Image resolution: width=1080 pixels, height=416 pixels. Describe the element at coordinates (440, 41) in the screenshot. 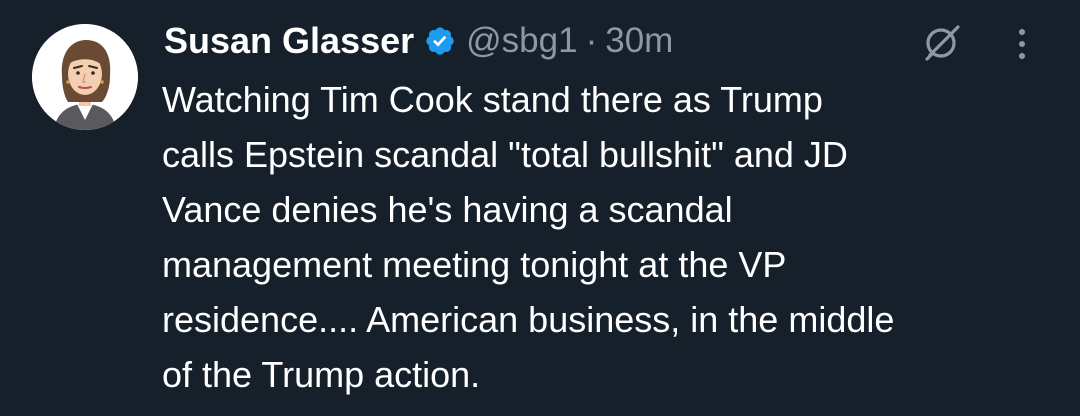

I see `verified-badge-icon` at that location.